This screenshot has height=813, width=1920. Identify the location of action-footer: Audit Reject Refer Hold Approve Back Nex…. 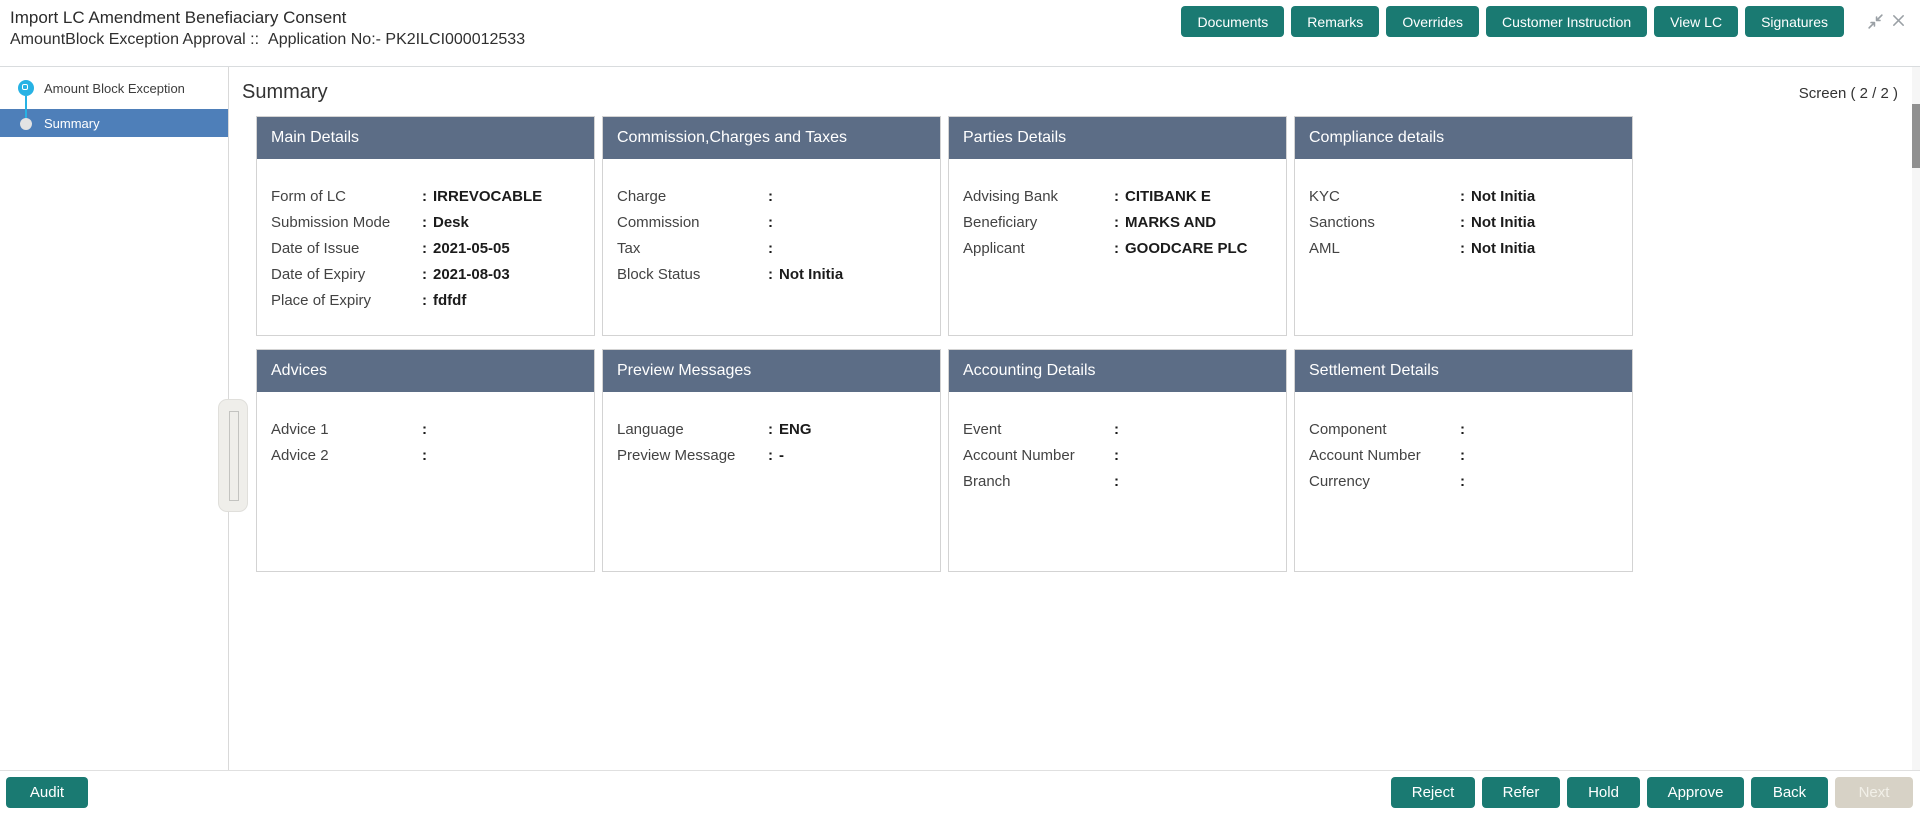
(960, 791).